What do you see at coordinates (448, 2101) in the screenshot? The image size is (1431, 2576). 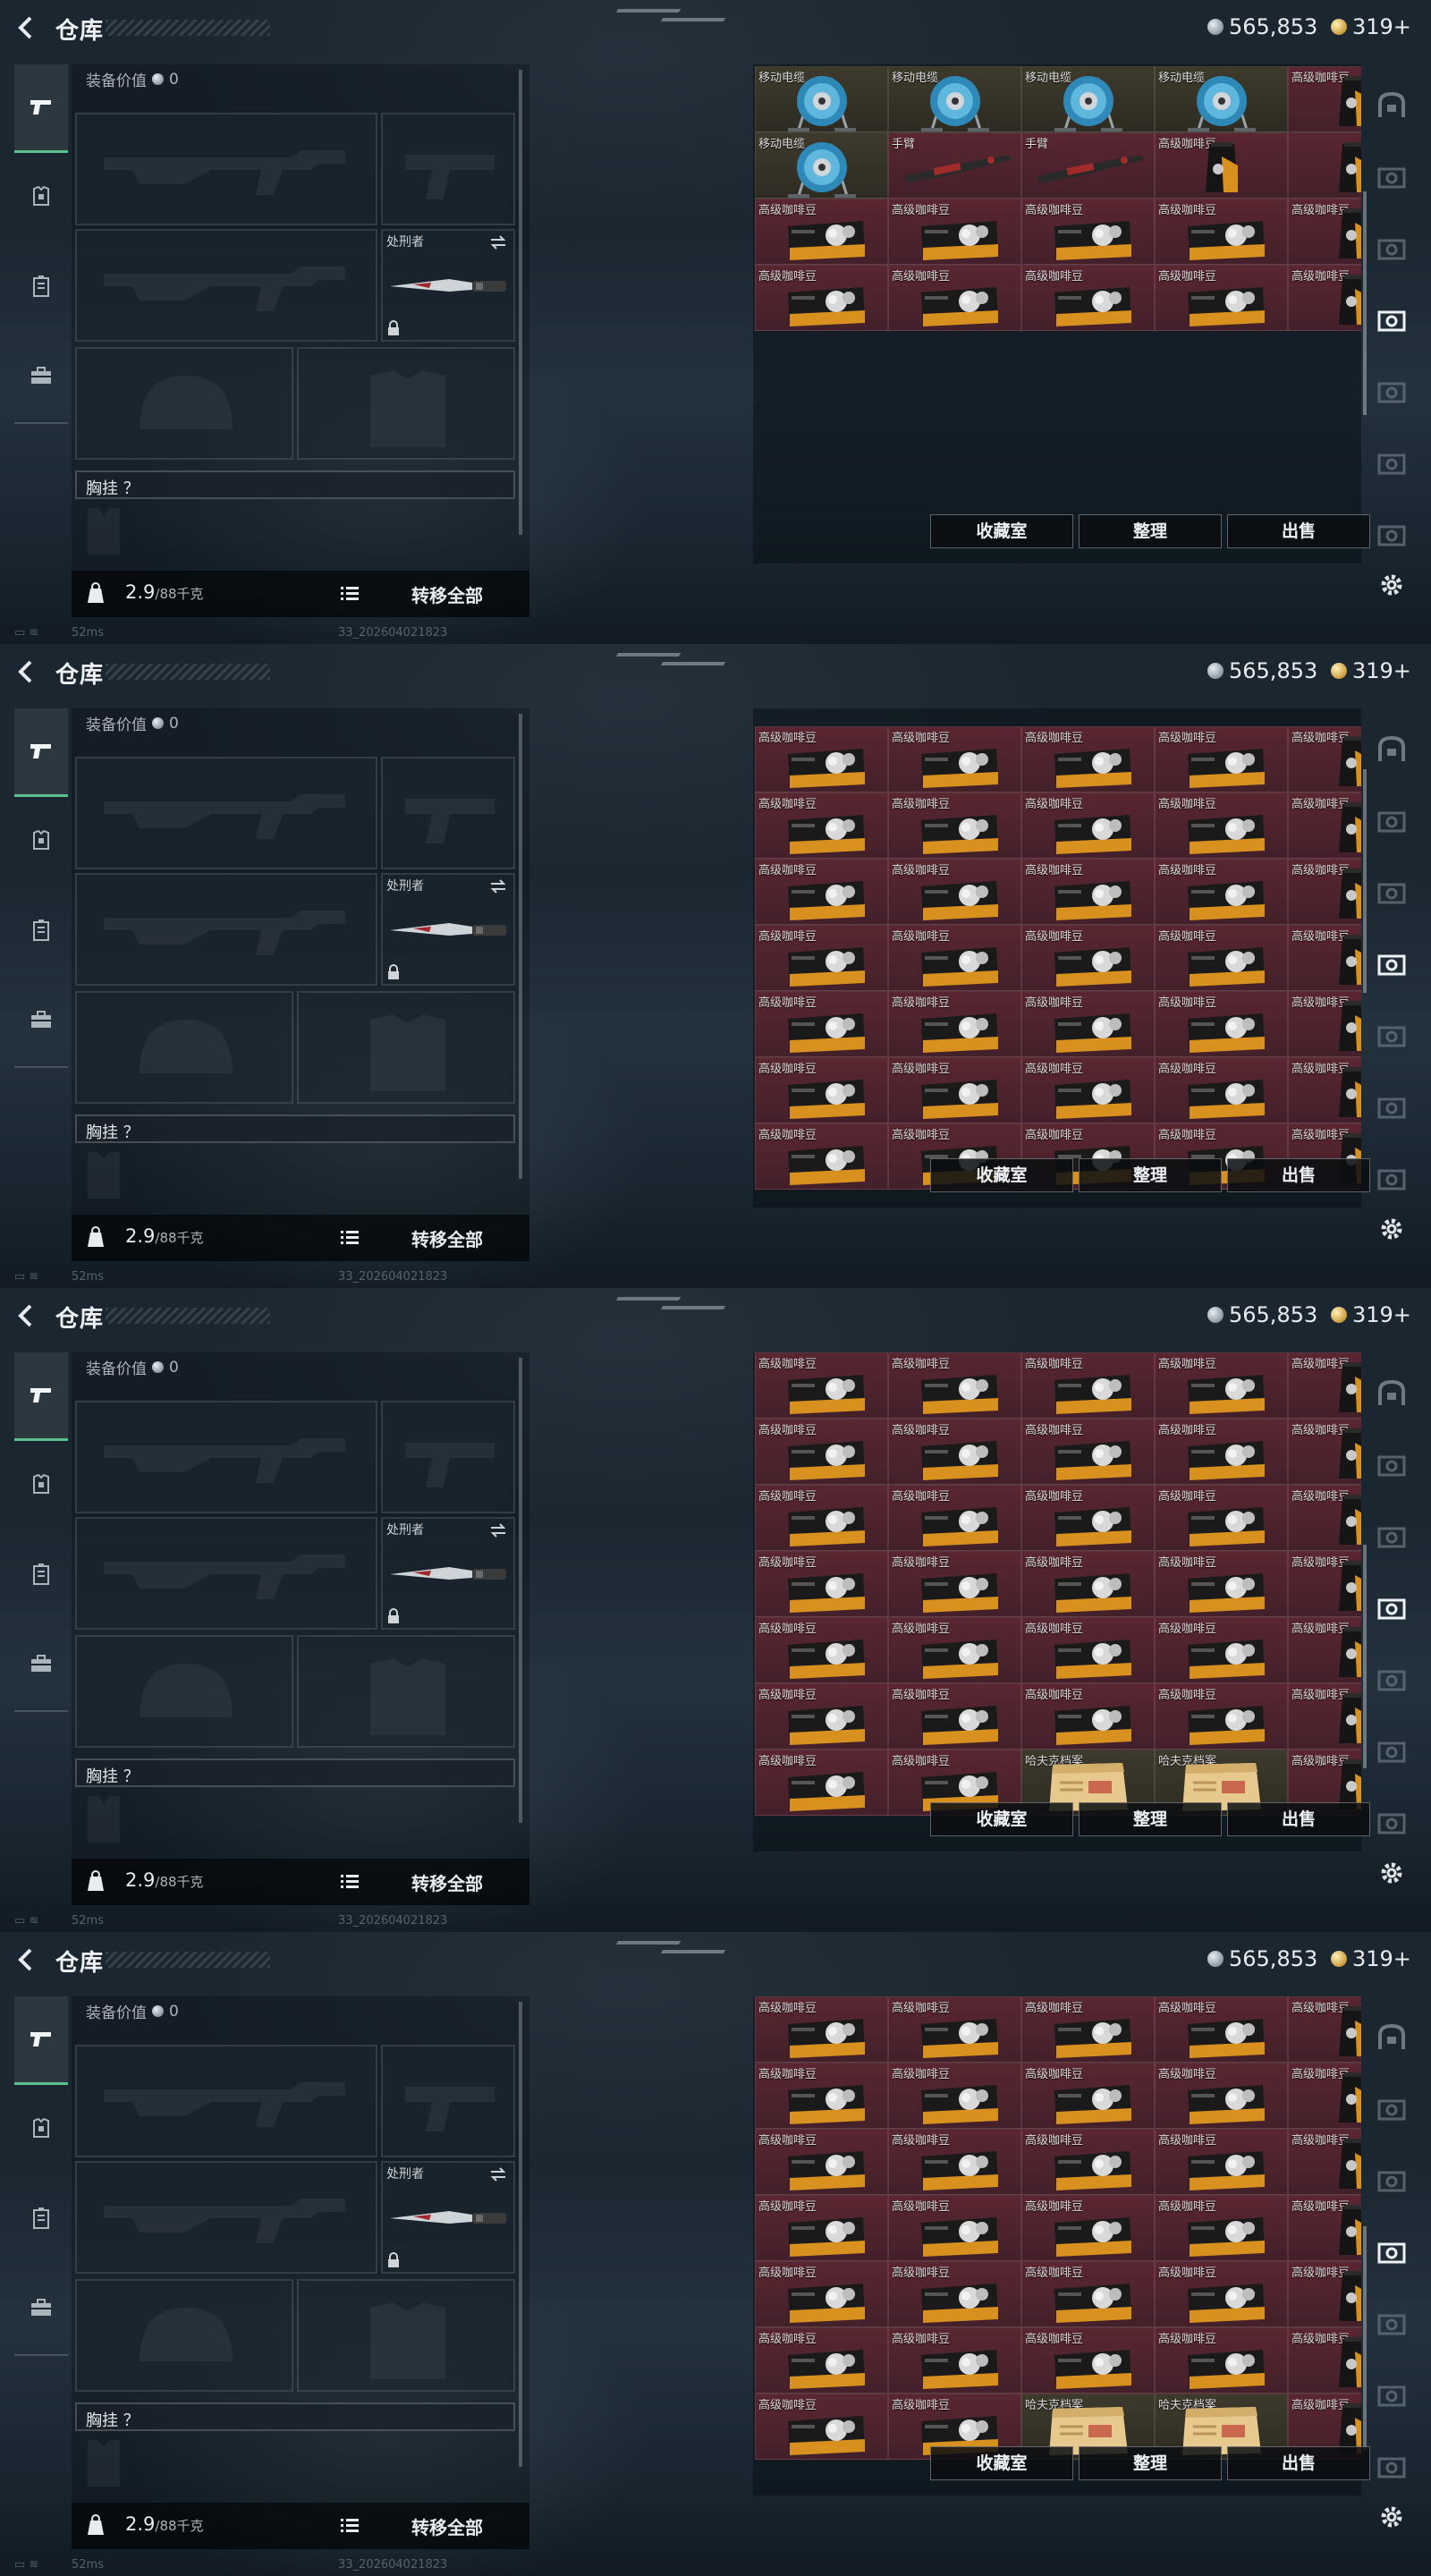 I see `sidearm-slot` at bounding box center [448, 2101].